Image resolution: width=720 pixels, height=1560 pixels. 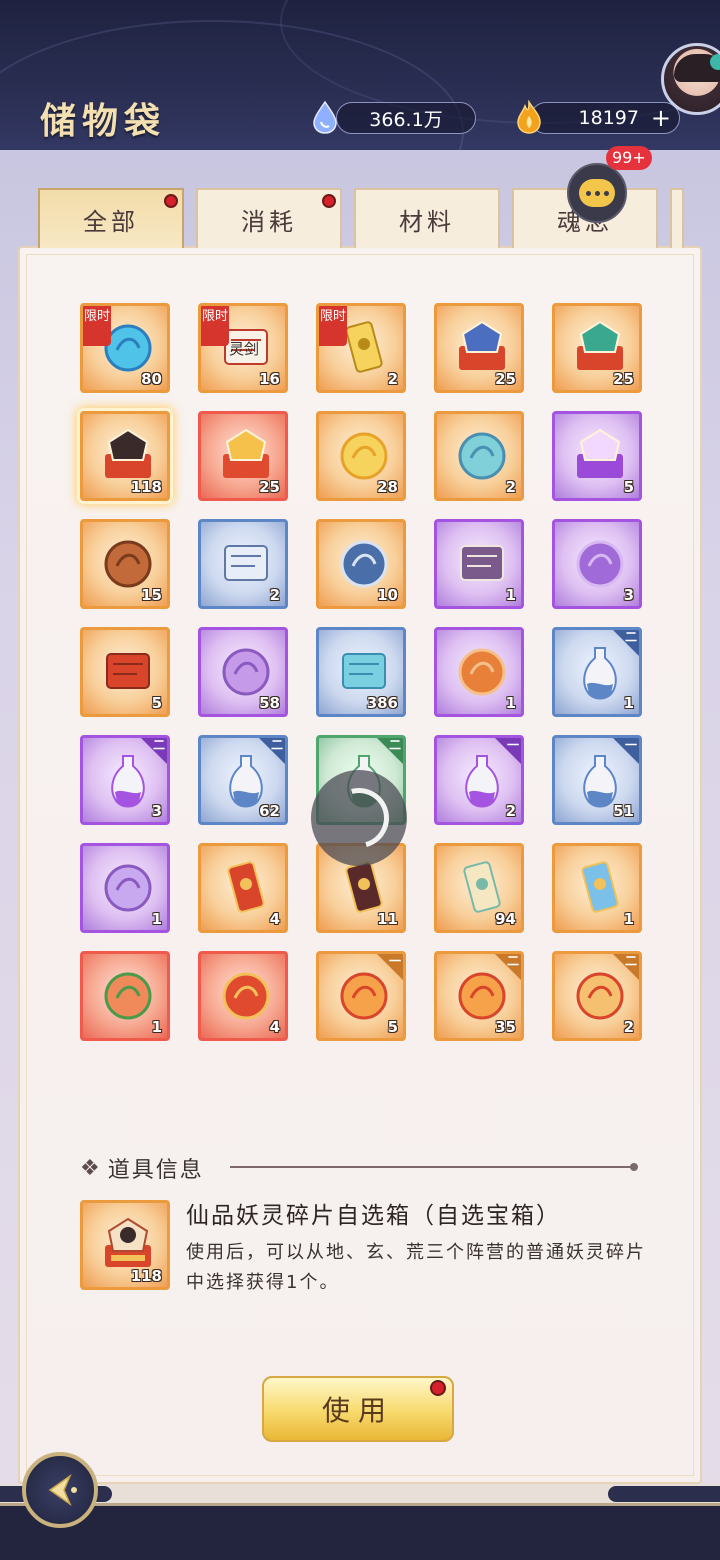 I want to click on avatar-flower, so click(x=715, y=62).